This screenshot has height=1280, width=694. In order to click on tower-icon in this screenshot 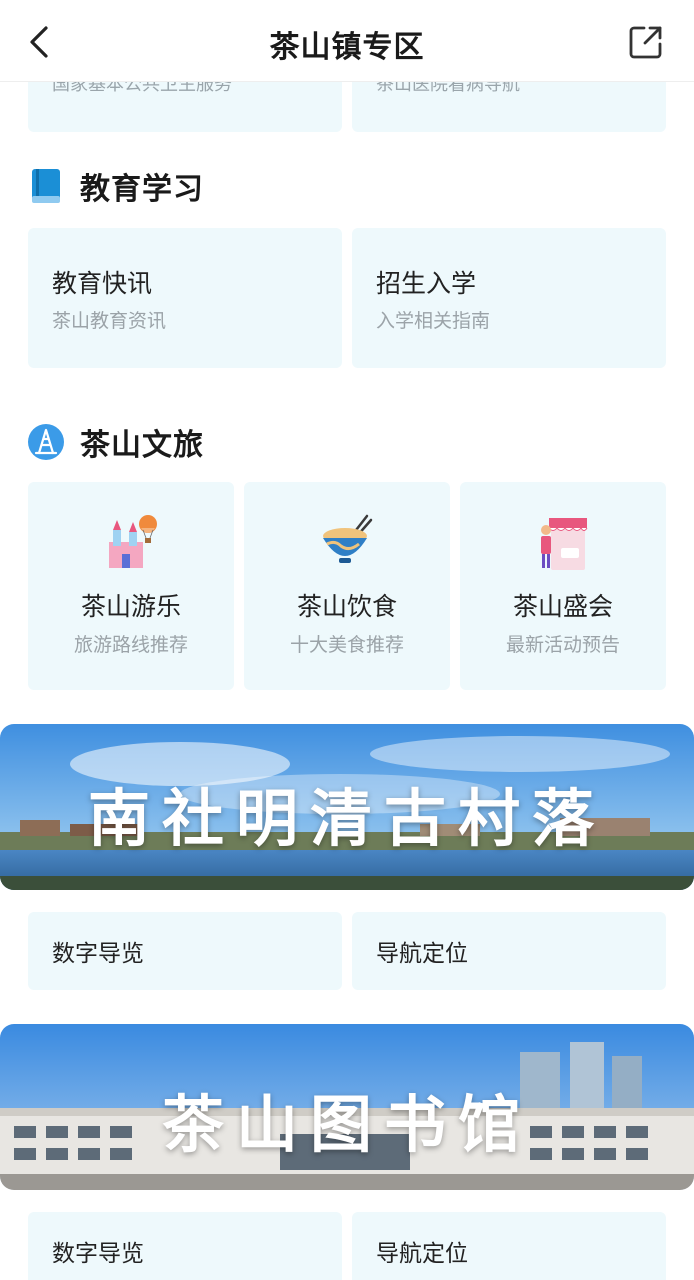, I will do `click(46, 442)`.